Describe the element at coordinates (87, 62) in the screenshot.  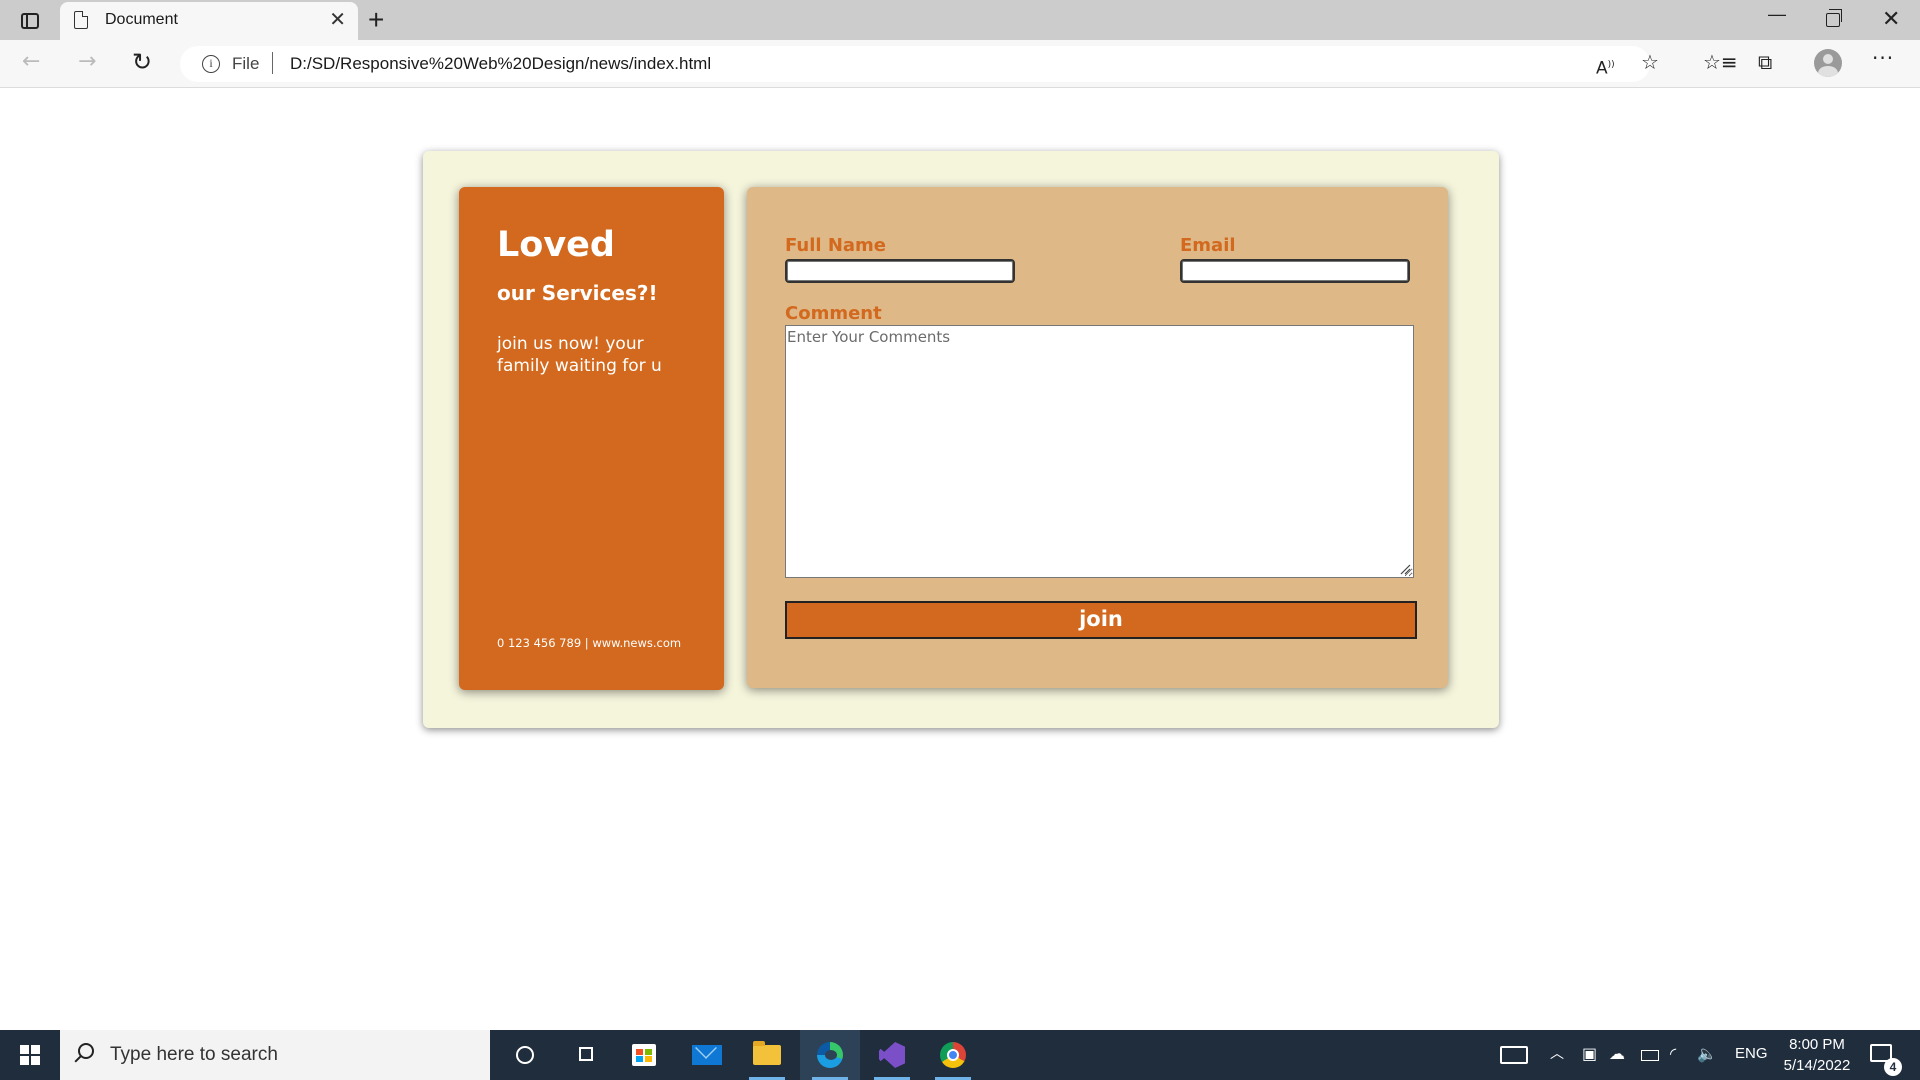
I see `forward-icon: →` at that location.